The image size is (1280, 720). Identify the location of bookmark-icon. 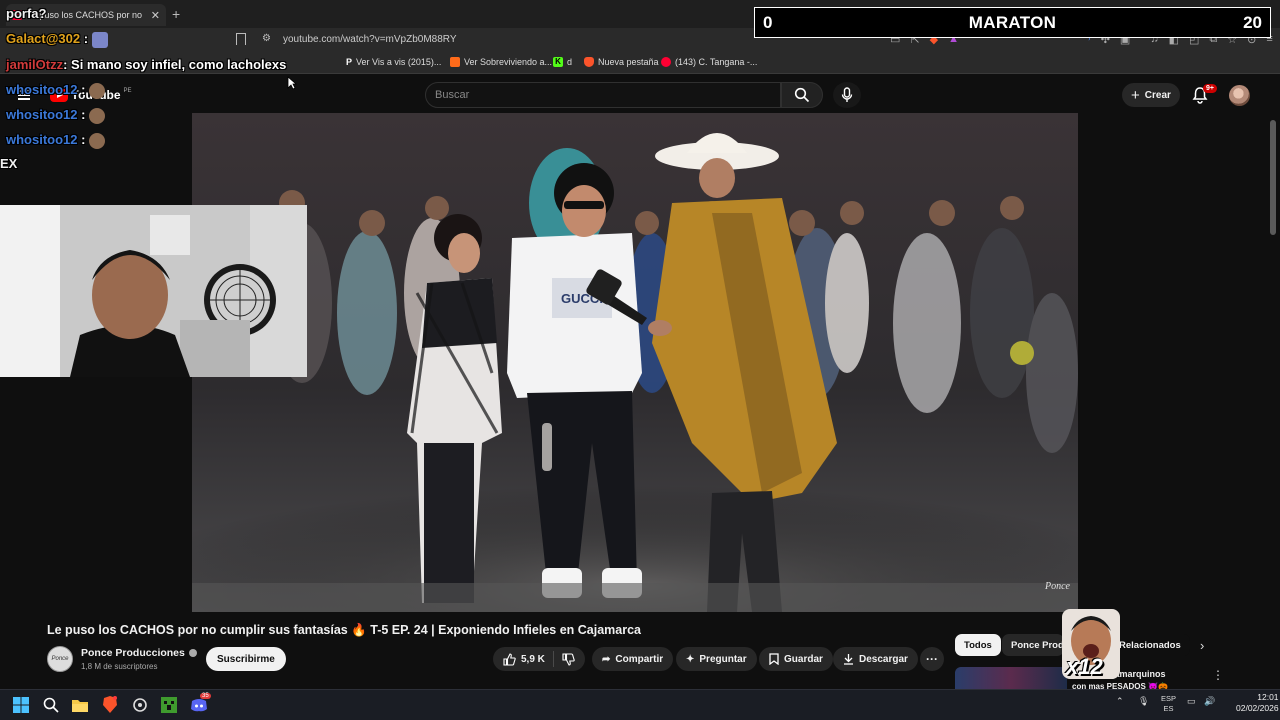
(241, 39).